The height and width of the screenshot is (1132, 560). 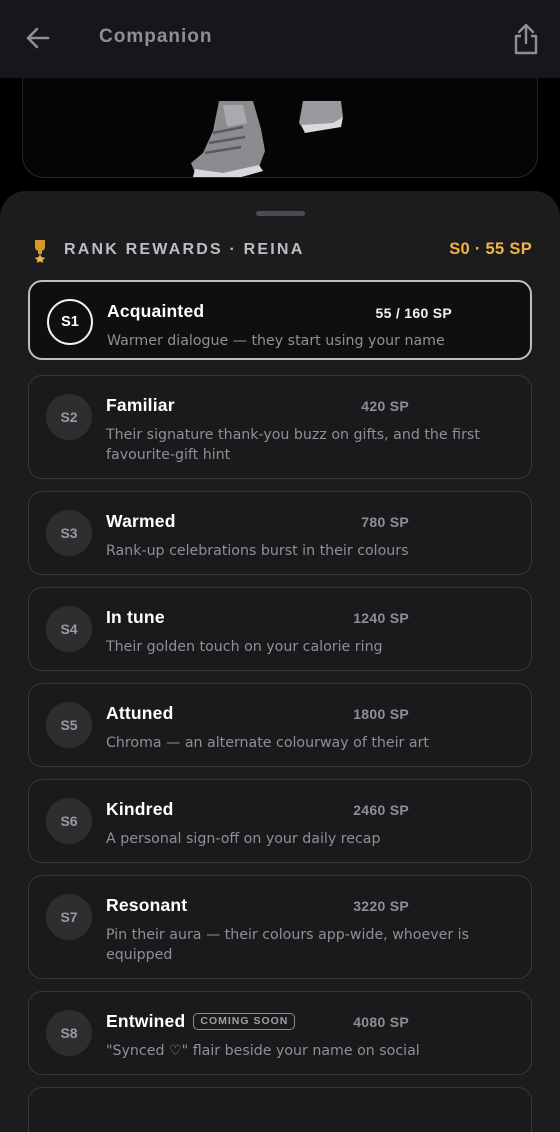 What do you see at coordinates (184, 249) in the screenshot?
I see `rank-rewards-title: RANK REWARDS · REINA` at bounding box center [184, 249].